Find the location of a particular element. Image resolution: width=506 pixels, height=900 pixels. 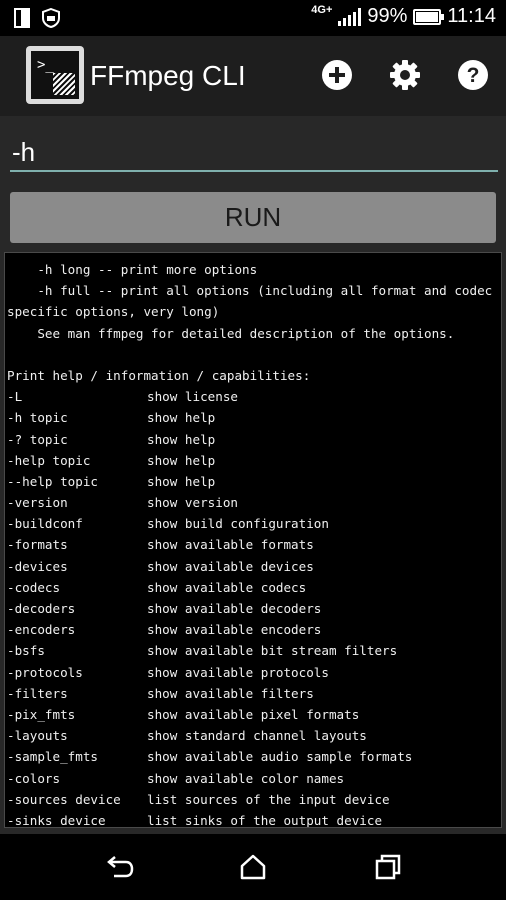

output-text-line: specific options, very long) is located at coordinates (113, 312).